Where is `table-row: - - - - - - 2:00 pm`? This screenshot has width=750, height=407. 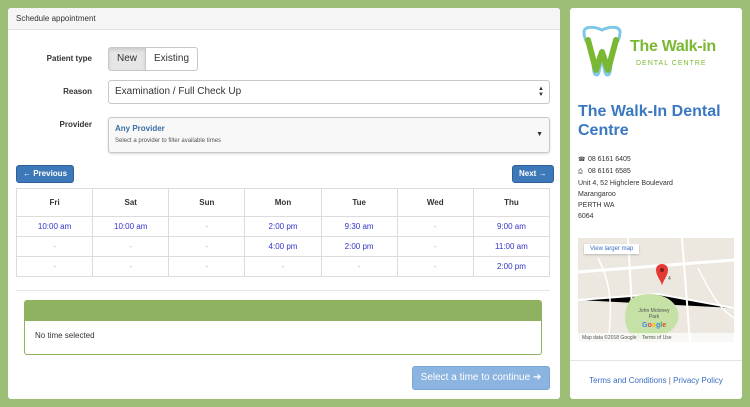
table-row: - - - - - - 2:00 pm is located at coordinates (283, 266).